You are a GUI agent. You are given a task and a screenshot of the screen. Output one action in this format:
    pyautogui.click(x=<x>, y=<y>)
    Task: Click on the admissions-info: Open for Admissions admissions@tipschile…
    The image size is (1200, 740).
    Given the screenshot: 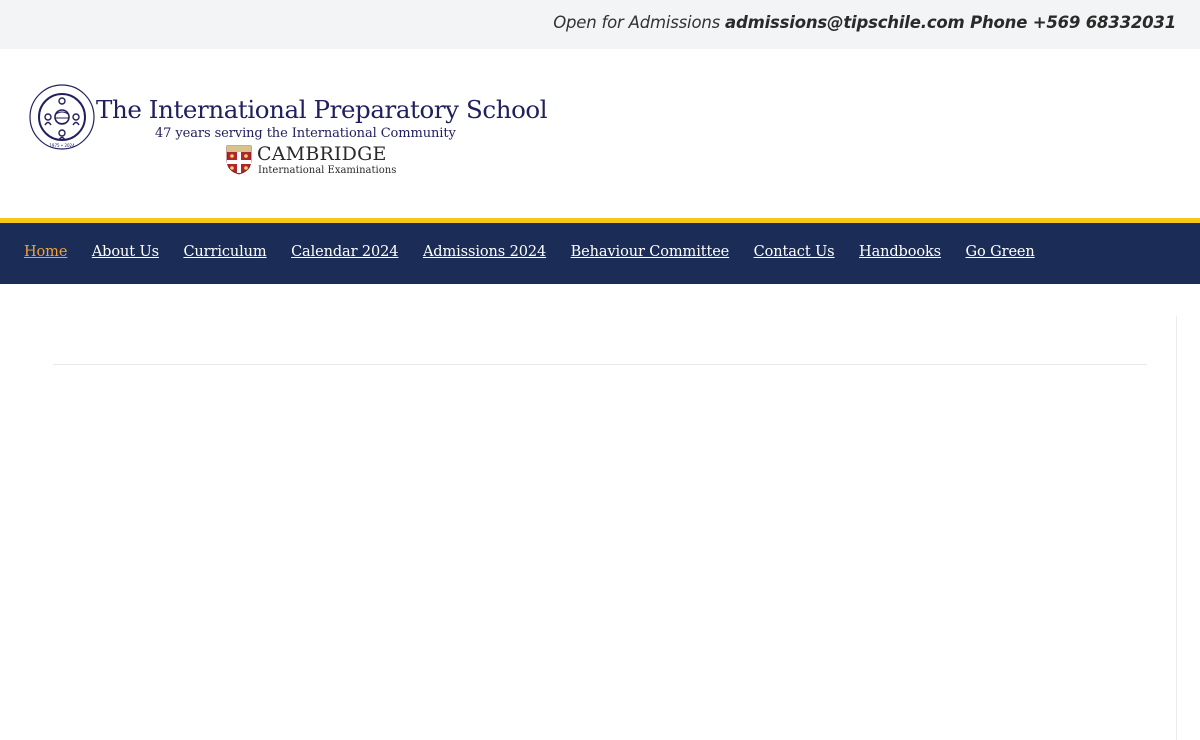 What is the action you would take?
    pyautogui.click(x=864, y=22)
    